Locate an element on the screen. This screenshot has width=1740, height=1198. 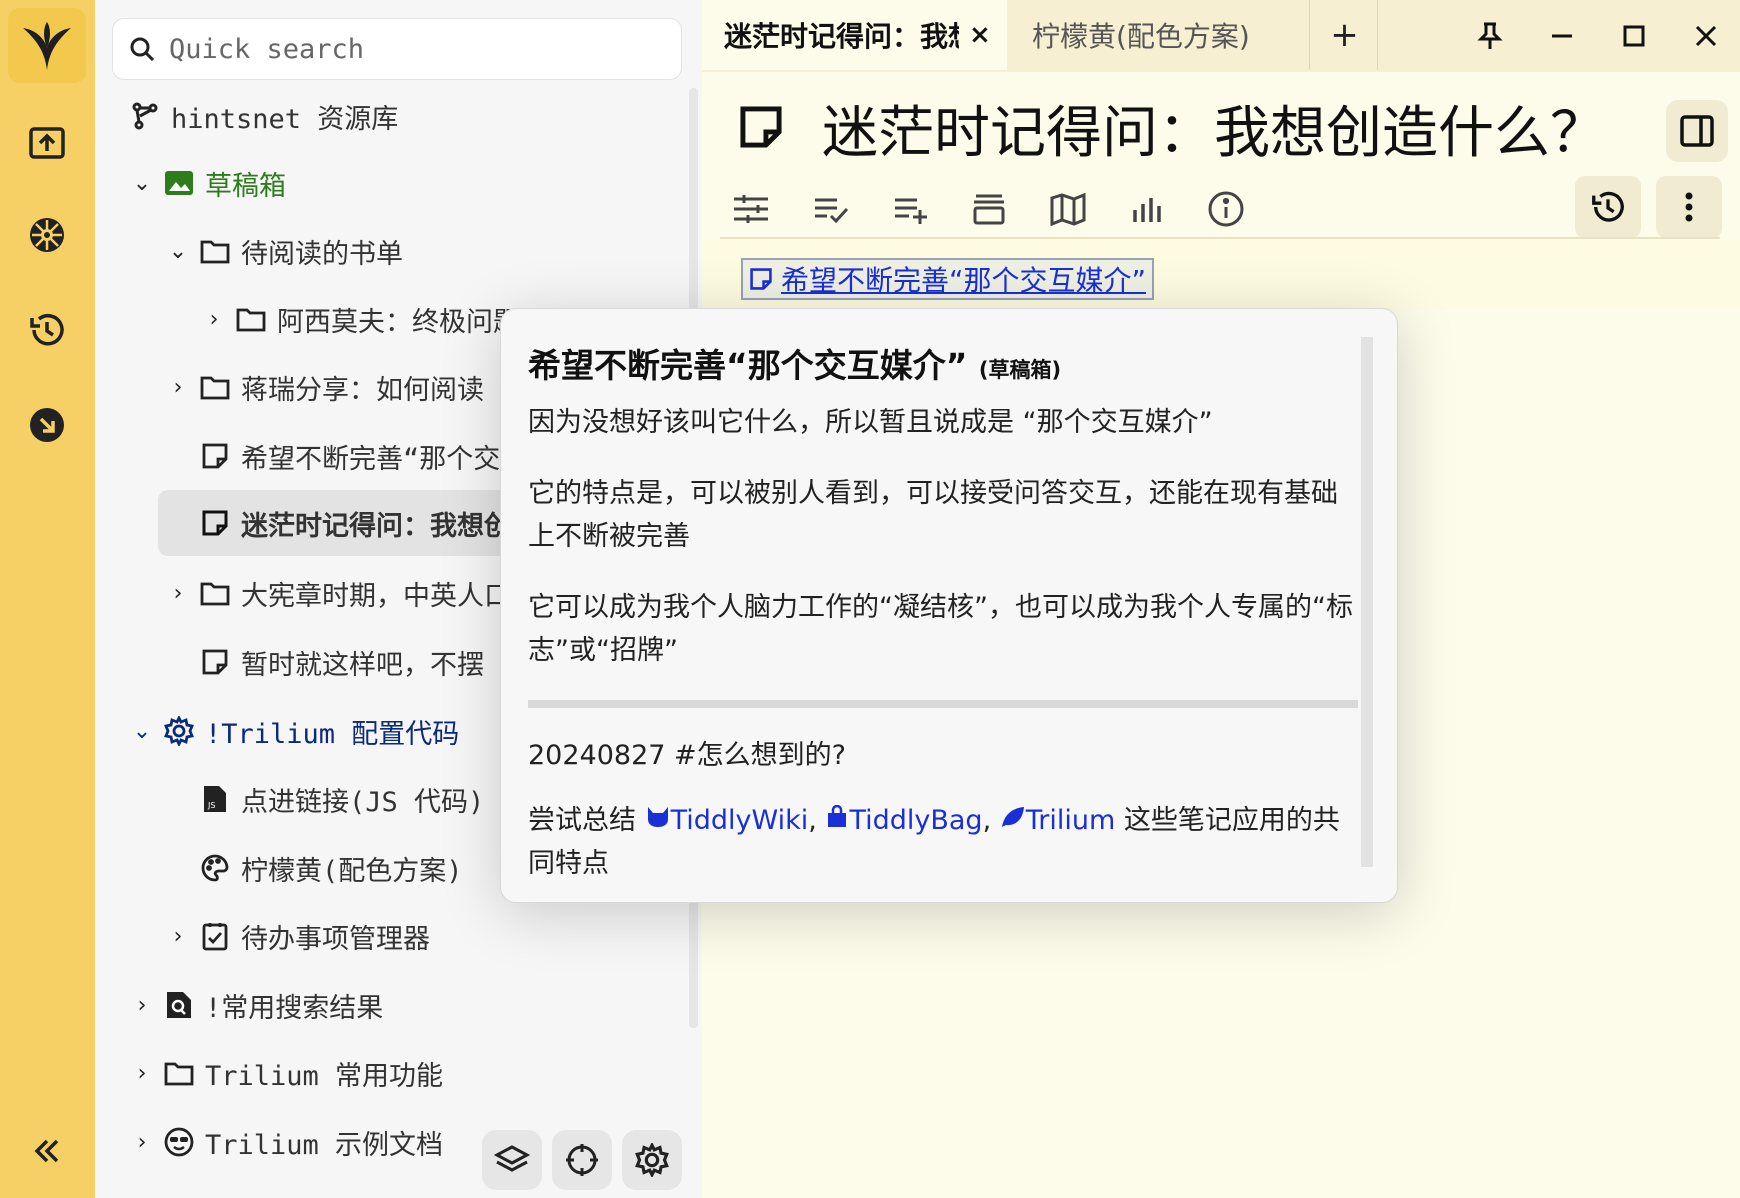
popup-paragraph: 它的特点是，可以被别人看到，可以接受问答交互，还能在现有基础上不断被完善 is located at coordinates (933, 515).